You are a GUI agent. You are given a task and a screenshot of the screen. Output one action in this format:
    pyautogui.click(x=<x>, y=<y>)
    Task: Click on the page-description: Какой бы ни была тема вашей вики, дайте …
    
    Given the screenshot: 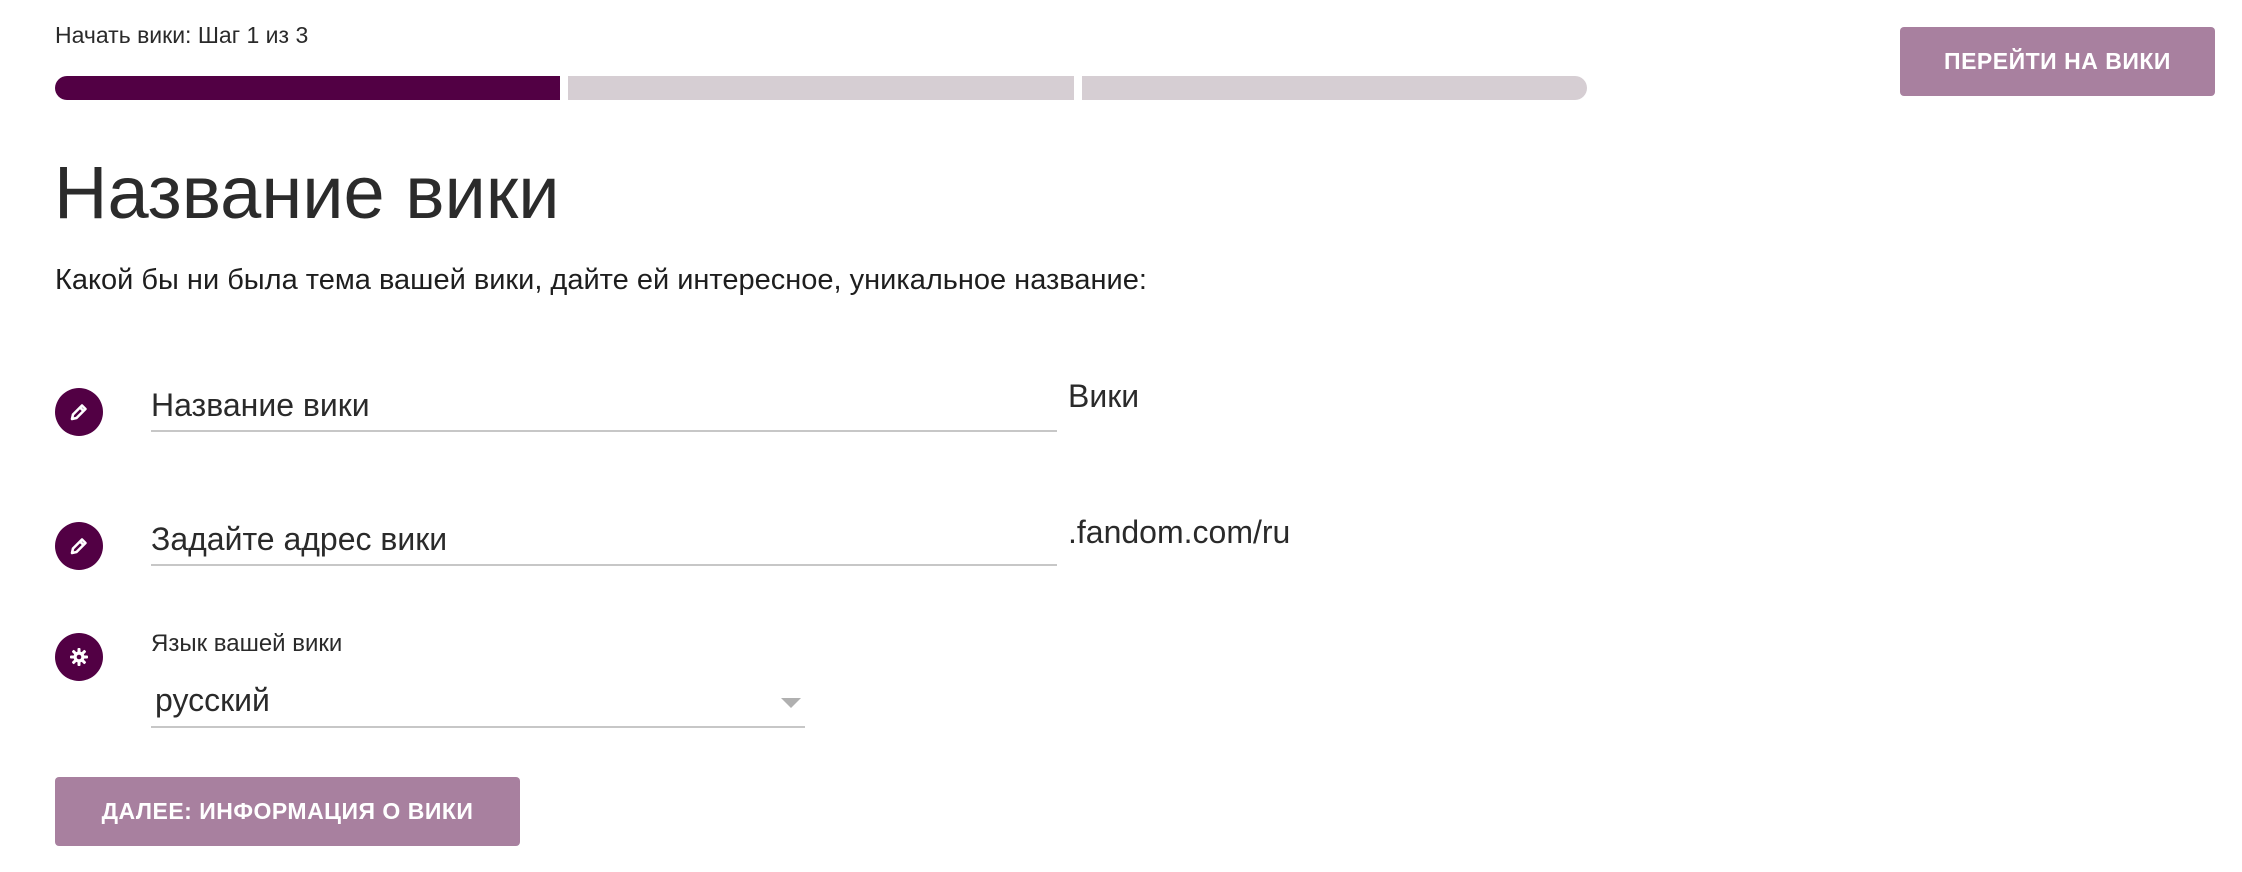 What is the action you would take?
    pyautogui.click(x=601, y=280)
    